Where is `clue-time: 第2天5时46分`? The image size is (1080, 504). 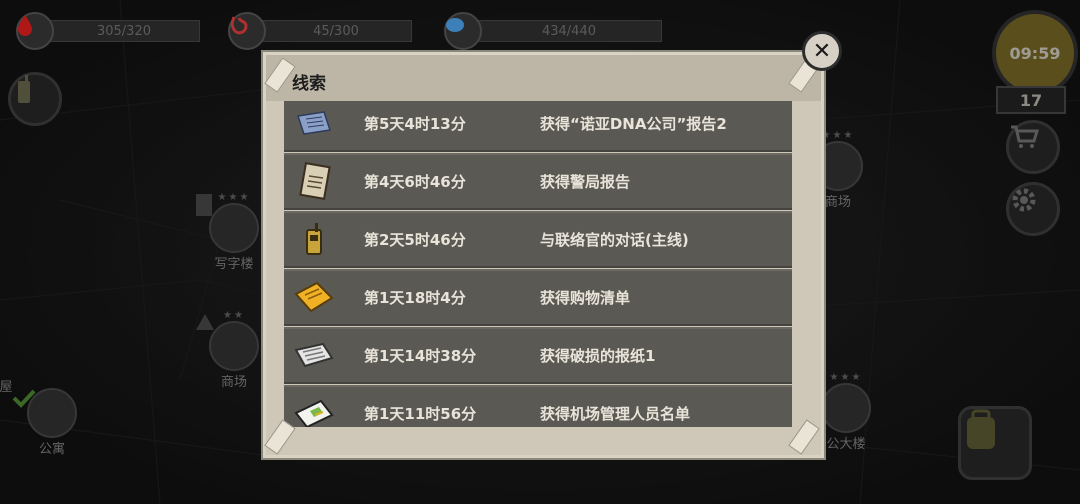 clue-time: 第2天5时46分 is located at coordinates (415, 240).